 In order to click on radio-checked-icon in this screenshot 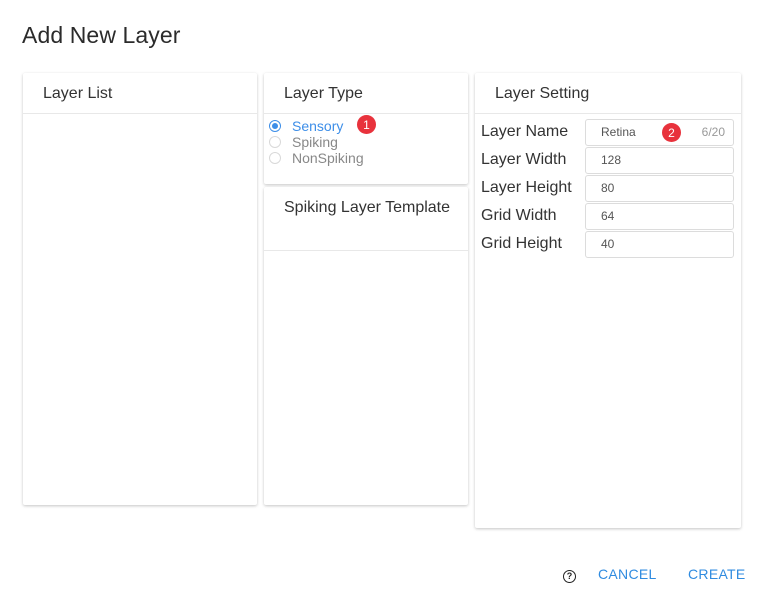, I will do `click(275, 126)`.